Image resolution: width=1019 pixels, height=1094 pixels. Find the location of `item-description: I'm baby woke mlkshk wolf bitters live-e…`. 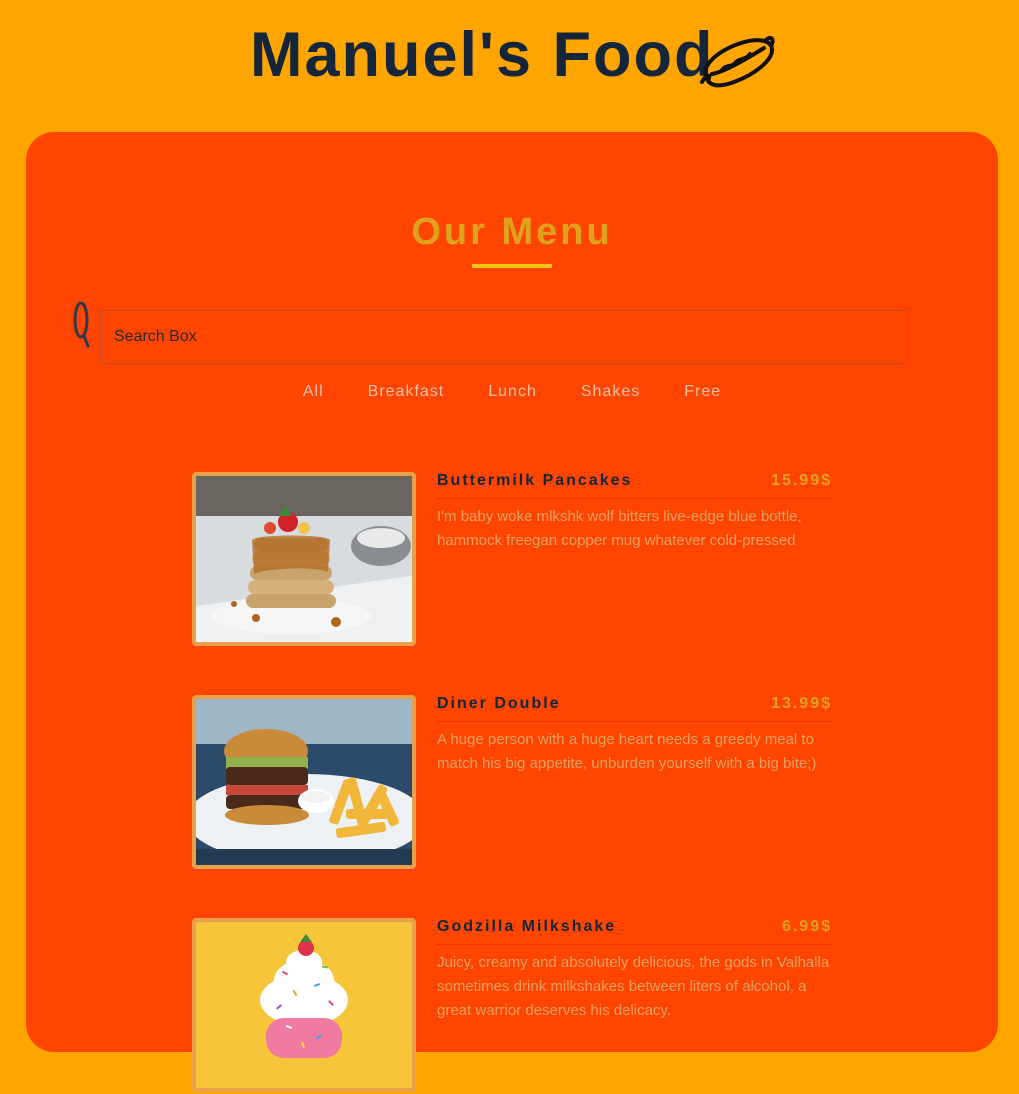

item-description: I'm baby woke mlkshk wolf bitters live-e… is located at coordinates (619, 528).